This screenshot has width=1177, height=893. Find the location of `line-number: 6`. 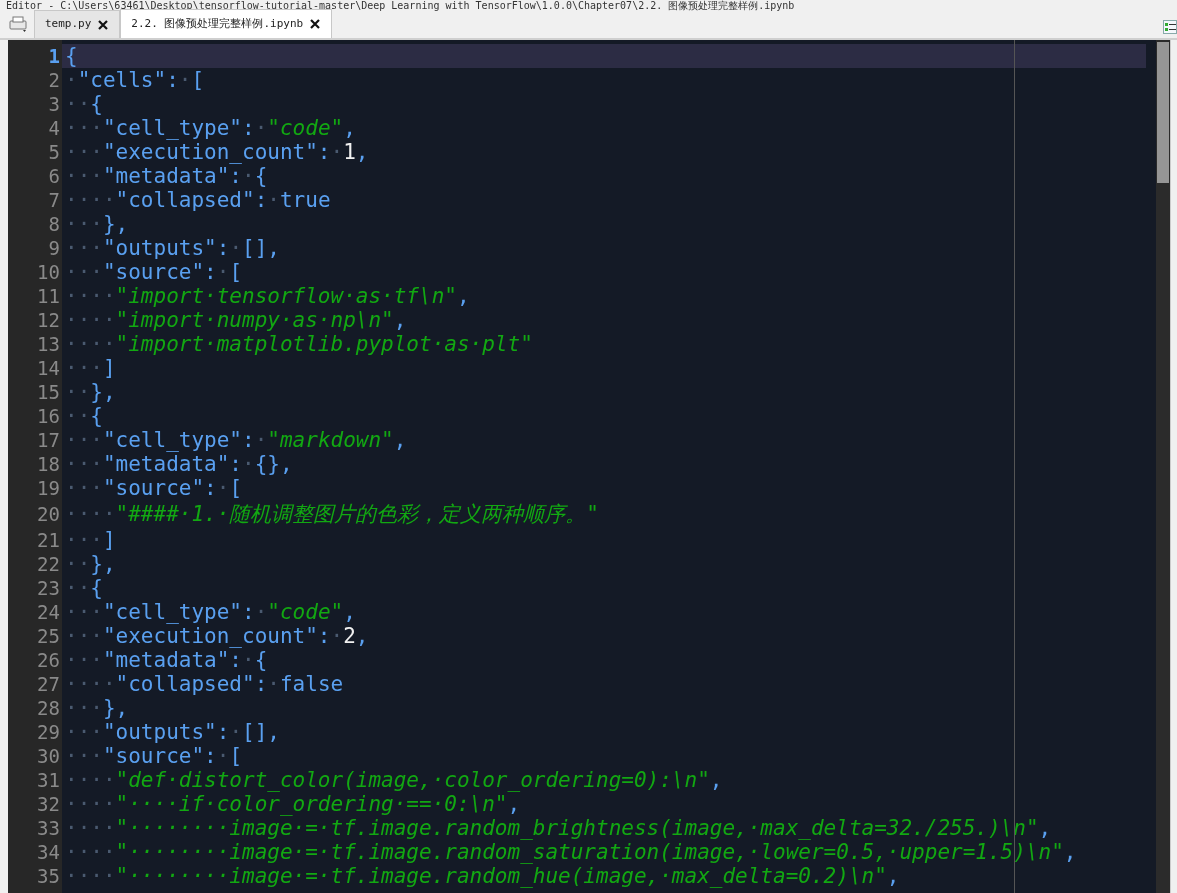

line-number: 6 is located at coordinates (54, 176).